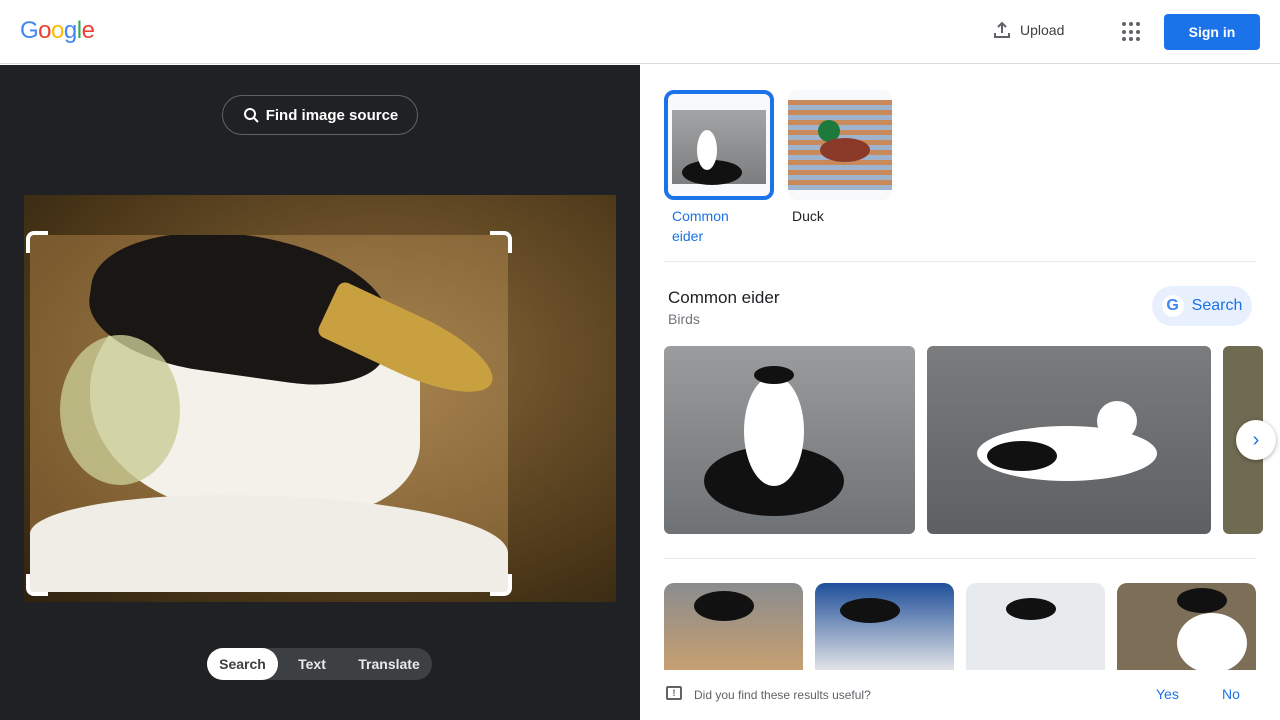  I want to click on logo-letter: G, so click(29, 30).